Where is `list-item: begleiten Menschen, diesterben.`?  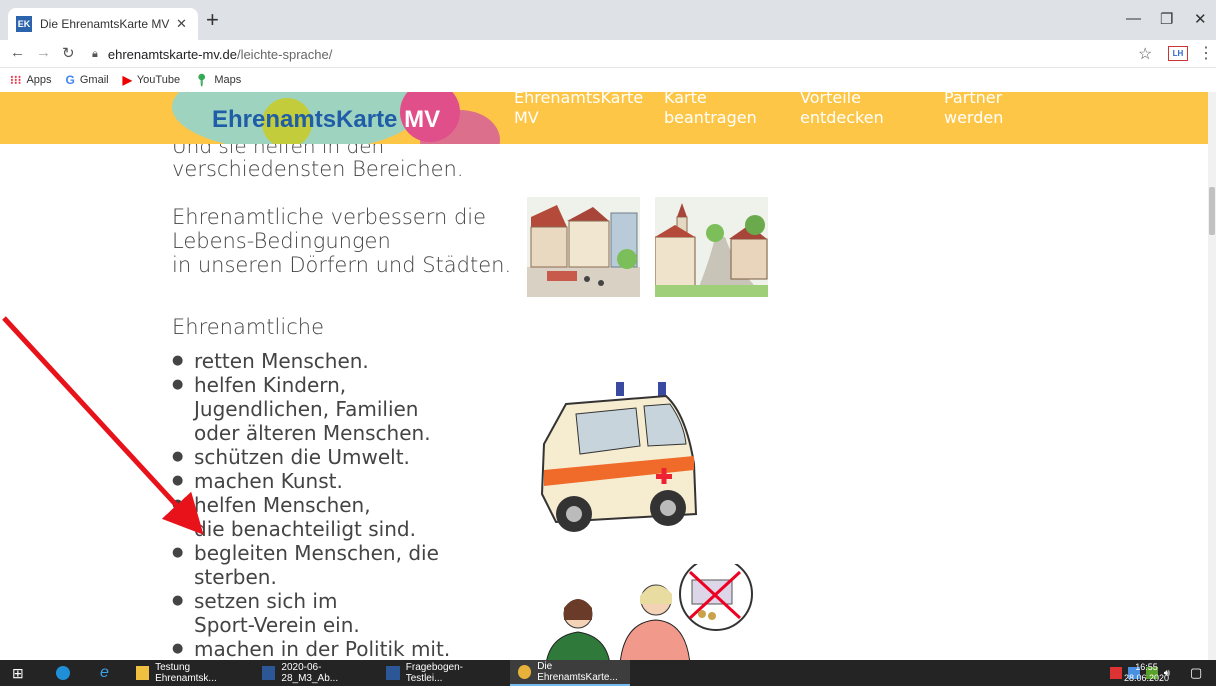
list-item: begleiten Menschen, diesterben. is located at coordinates (311, 565).